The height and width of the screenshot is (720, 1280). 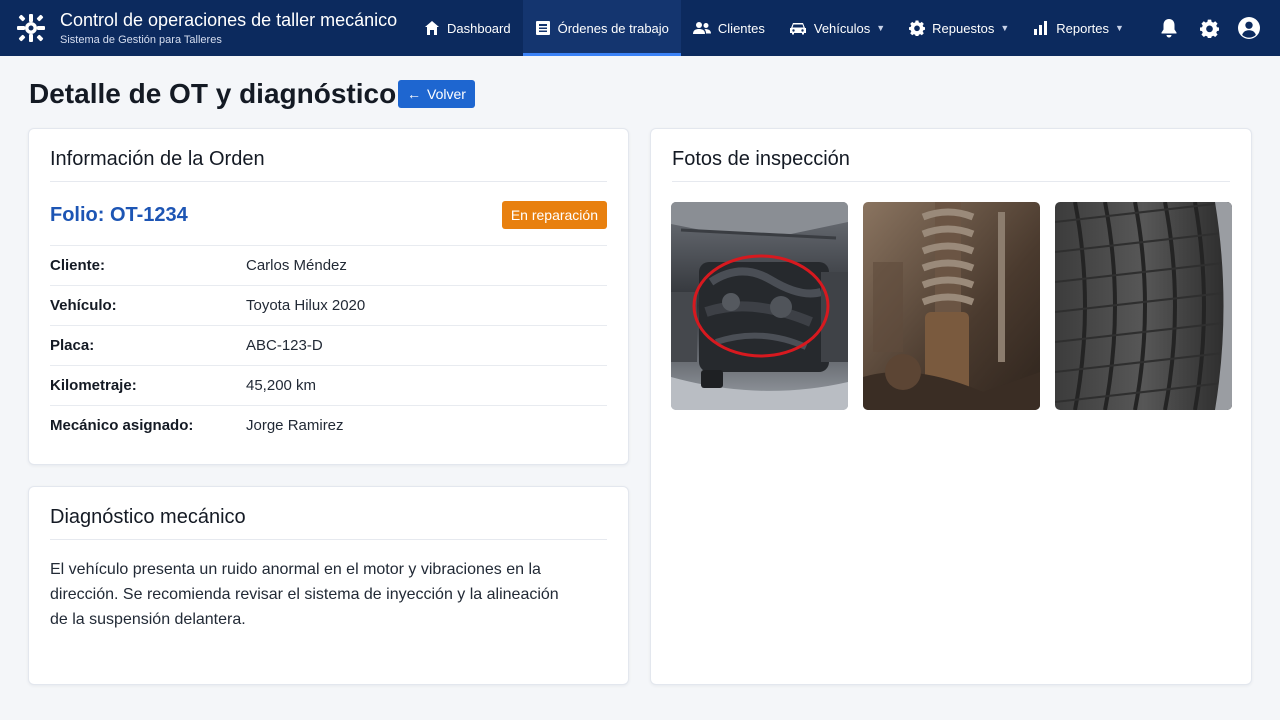 I want to click on top-actions, so click(x=1209, y=28).